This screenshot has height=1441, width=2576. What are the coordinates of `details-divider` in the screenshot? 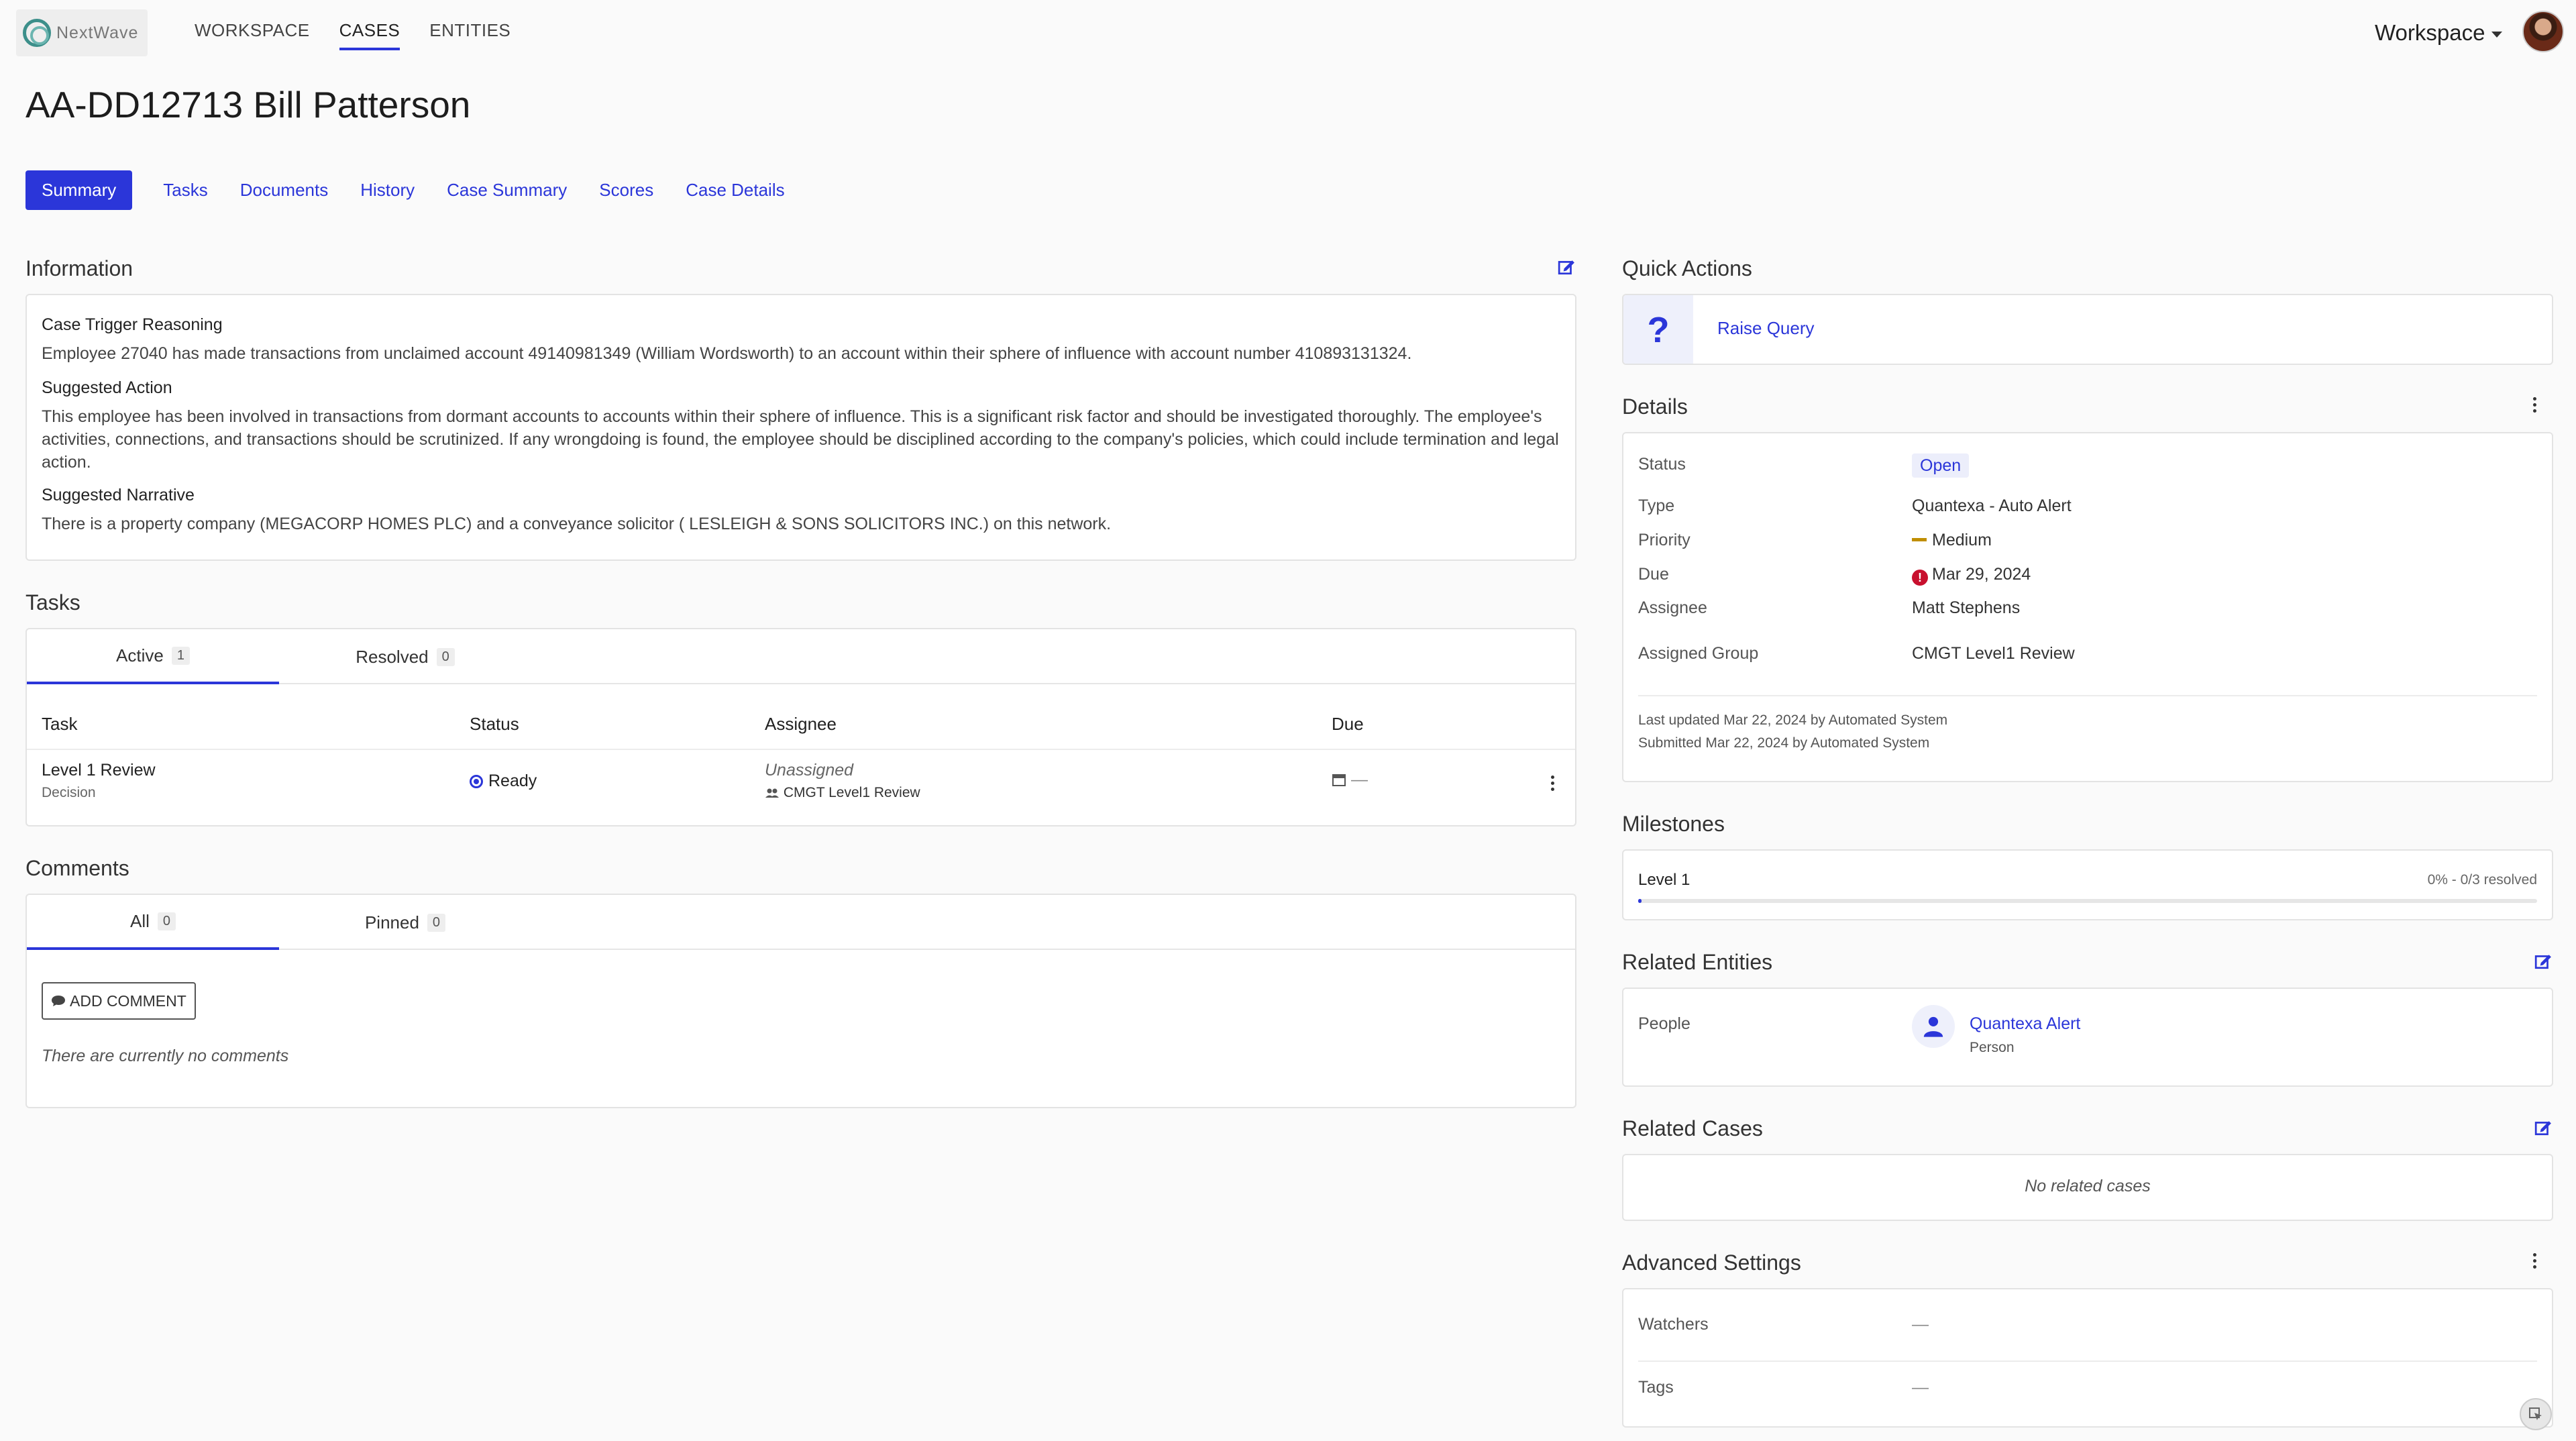 It's located at (2087, 695).